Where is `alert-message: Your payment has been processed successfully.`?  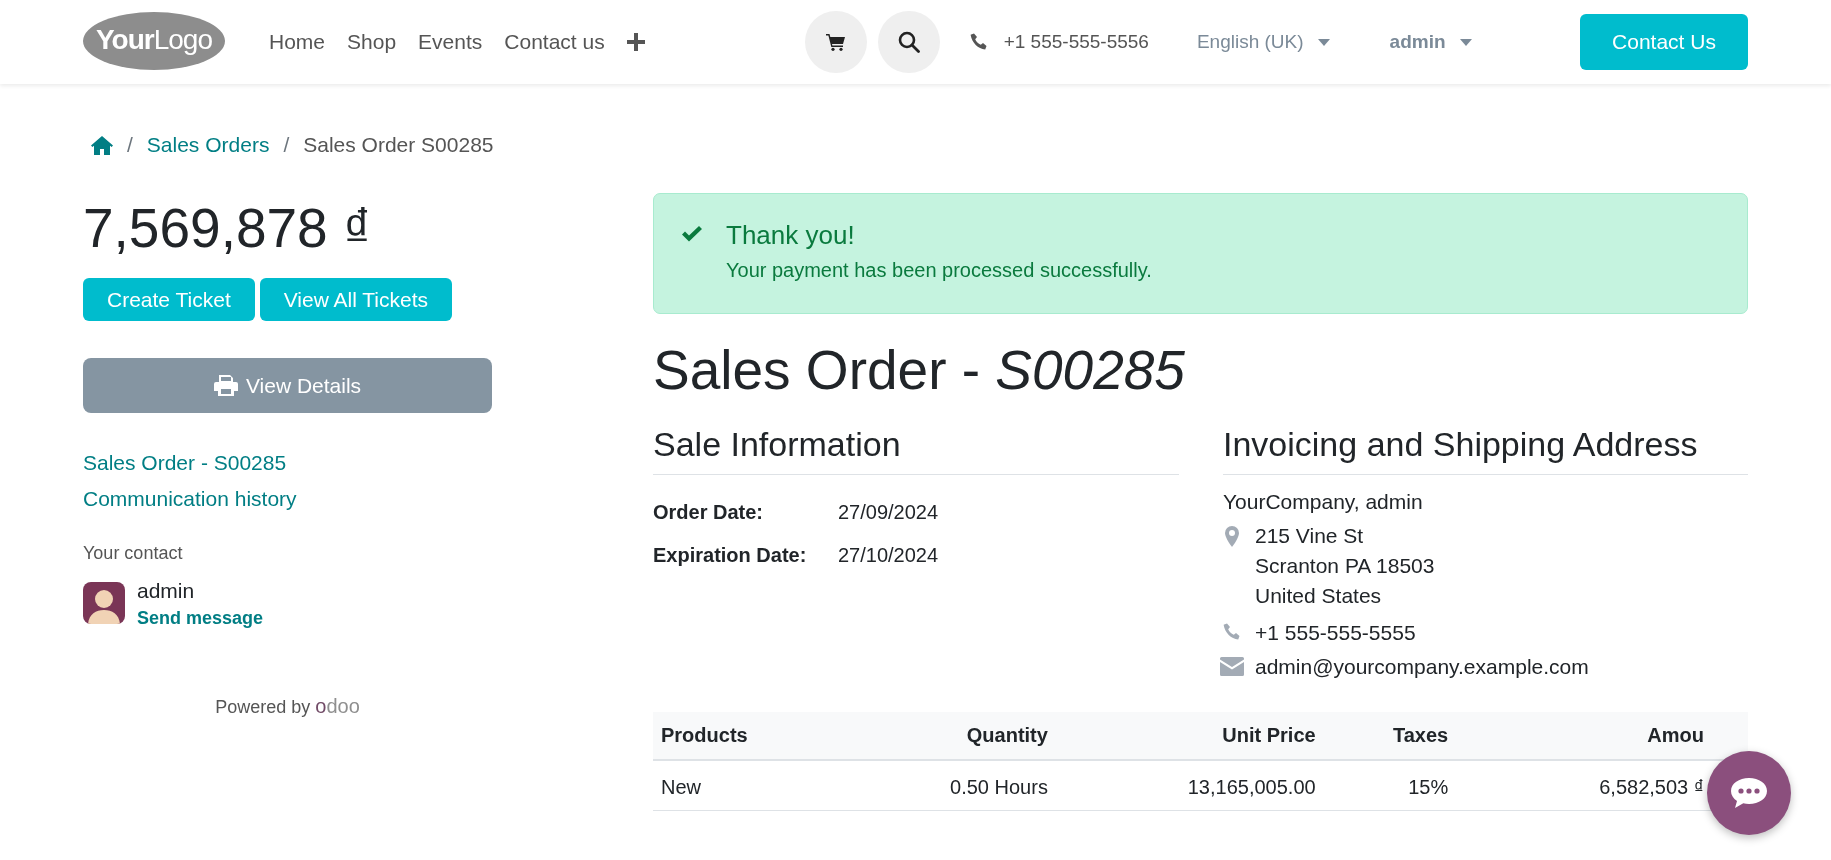 alert-message: Your payment has been processed successfully. is located at coordinates (939, 270).